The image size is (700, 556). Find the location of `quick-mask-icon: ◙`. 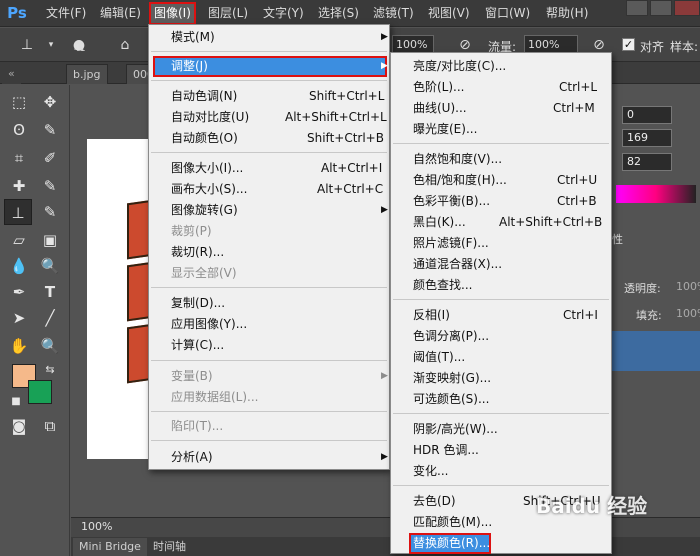

quick-mask-icon: ◙ is located at coordinates (19, 426).